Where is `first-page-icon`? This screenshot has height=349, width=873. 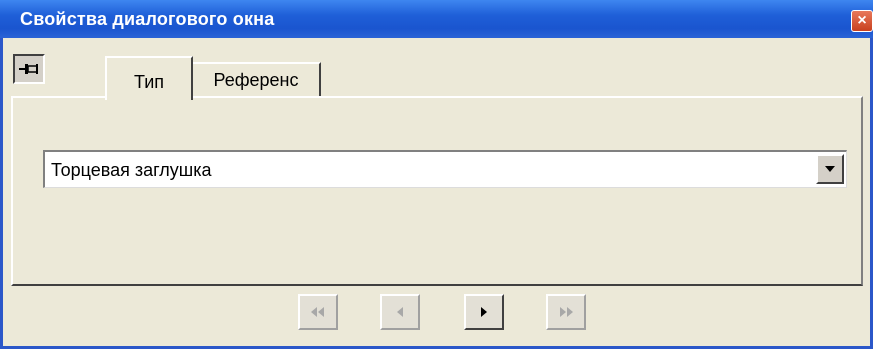
first-page-icon is located at coordinates (317, 312).